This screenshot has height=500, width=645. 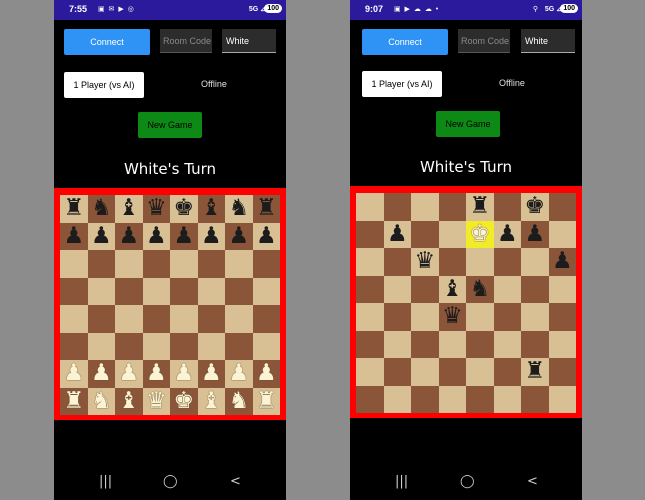 I want to click on white-queen-icon: ♛, so click(x=156, y=401).